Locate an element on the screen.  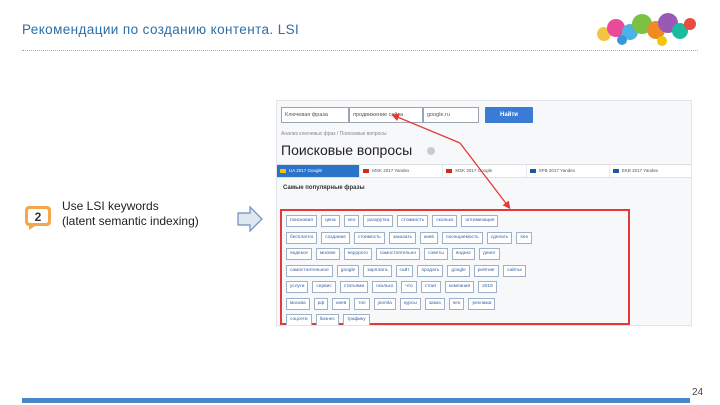
lsi-keyword-tag: курсы is located at coordinates (410, 303).